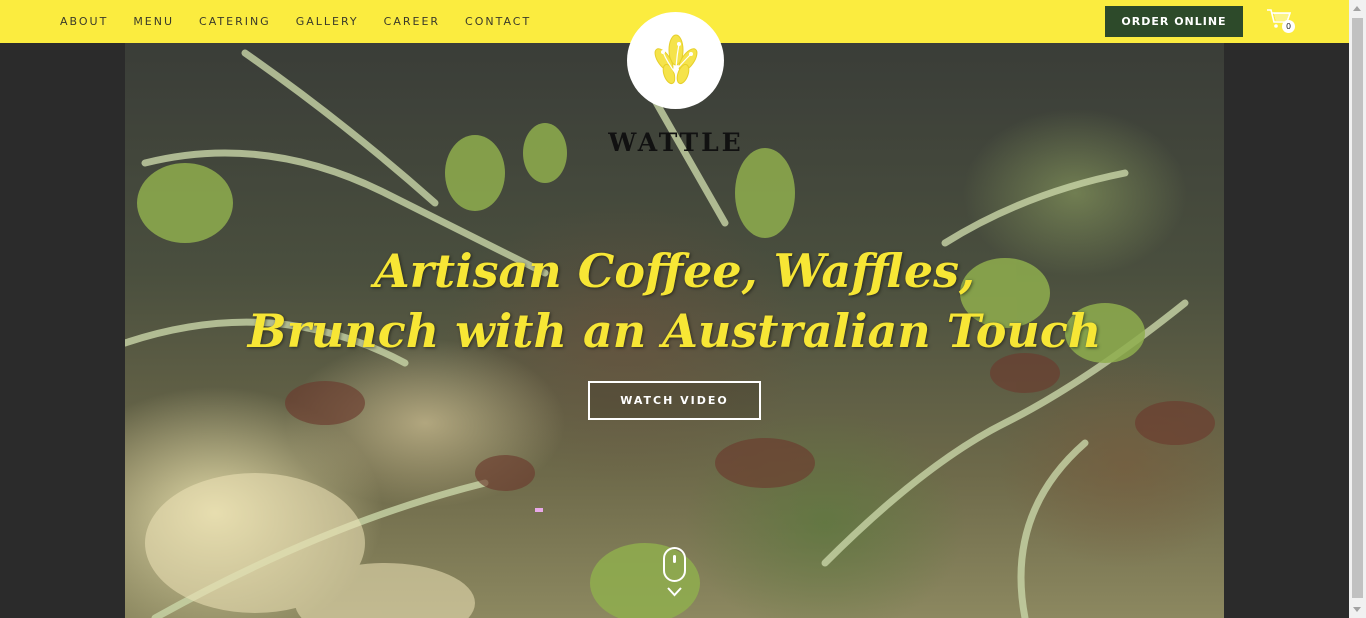  Describe the element at coordinates (674, 564) in the screenshot. I see `mouse-scroll-icon` at that location.